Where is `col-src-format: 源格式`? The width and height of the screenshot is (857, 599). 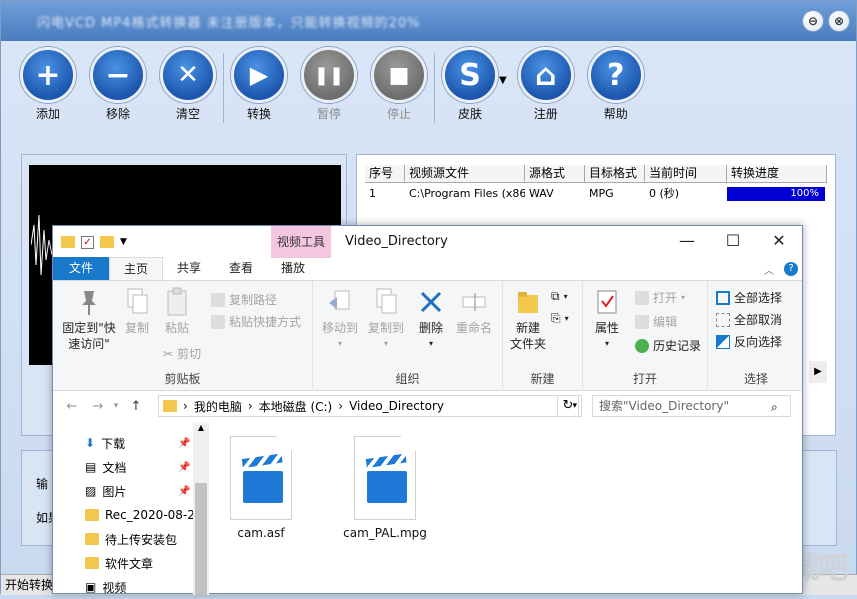 col-src-format: 源格式 is located at coordinates (555, 173).